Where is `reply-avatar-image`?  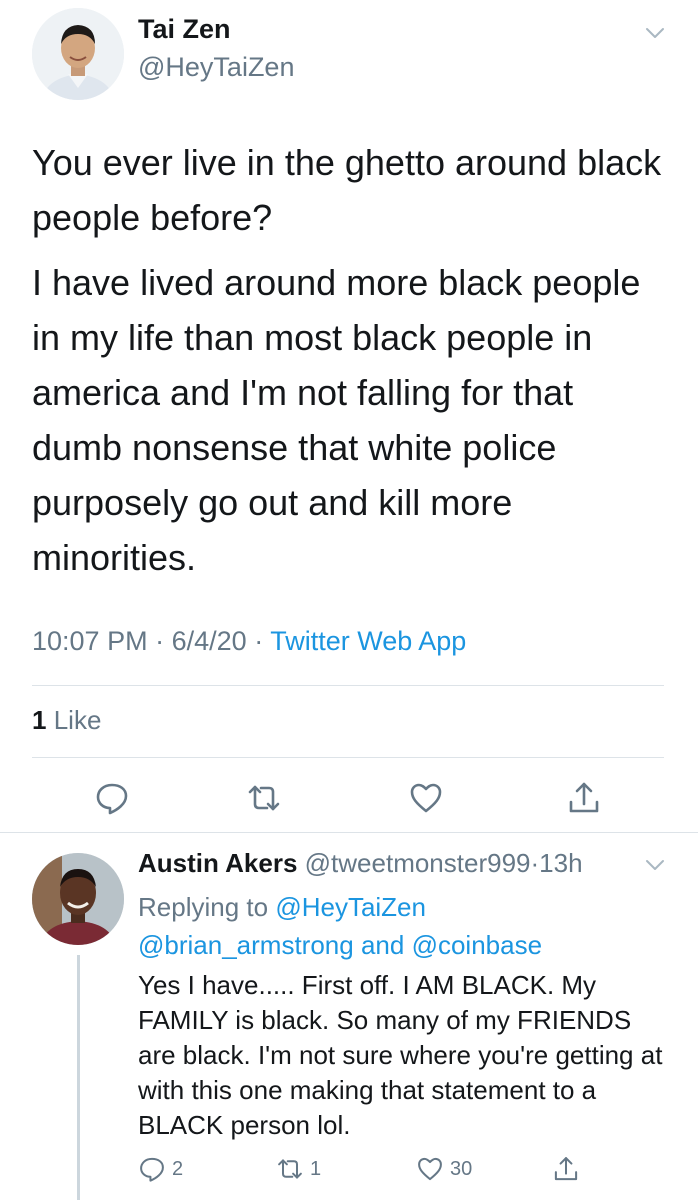
reply-avatar-image is located at coordinates (78, 899).